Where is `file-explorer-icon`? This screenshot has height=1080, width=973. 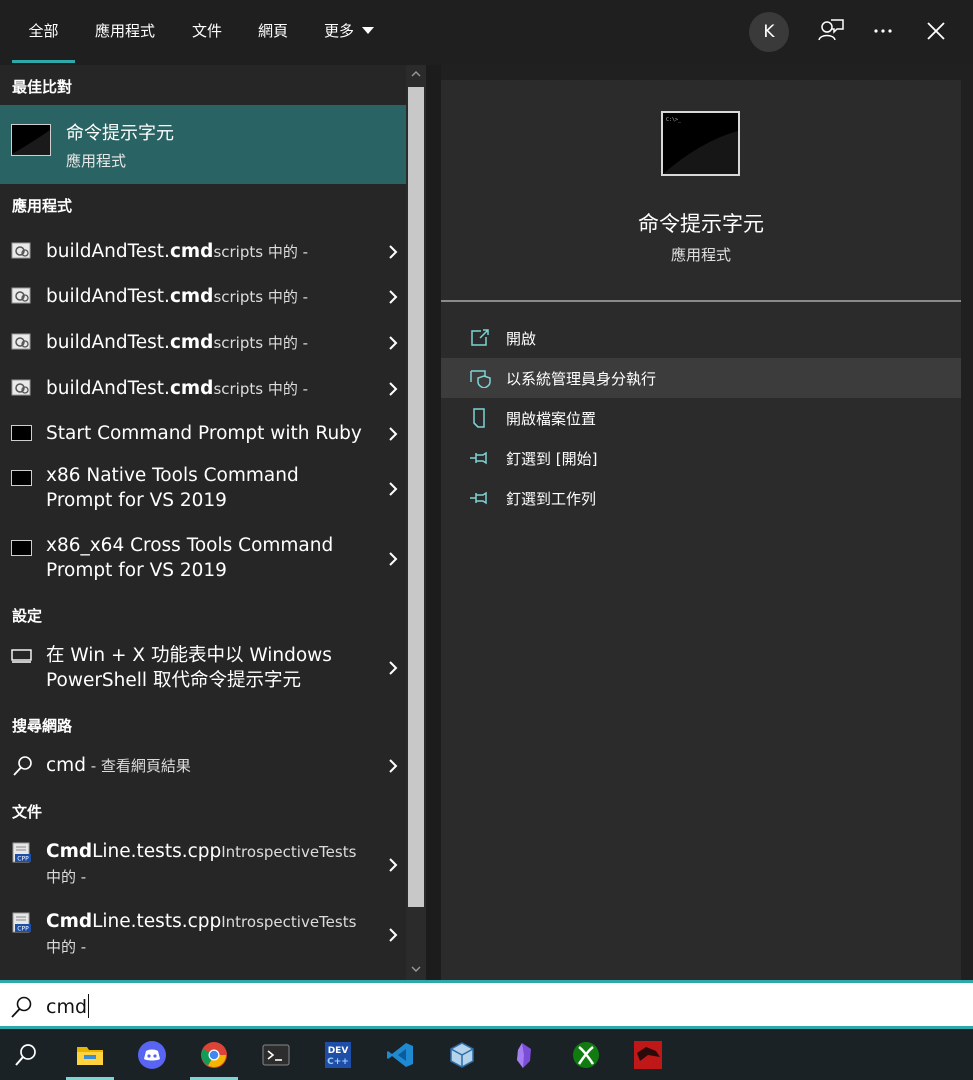 file-explorer-icon is located at coordinates (90, 1056).